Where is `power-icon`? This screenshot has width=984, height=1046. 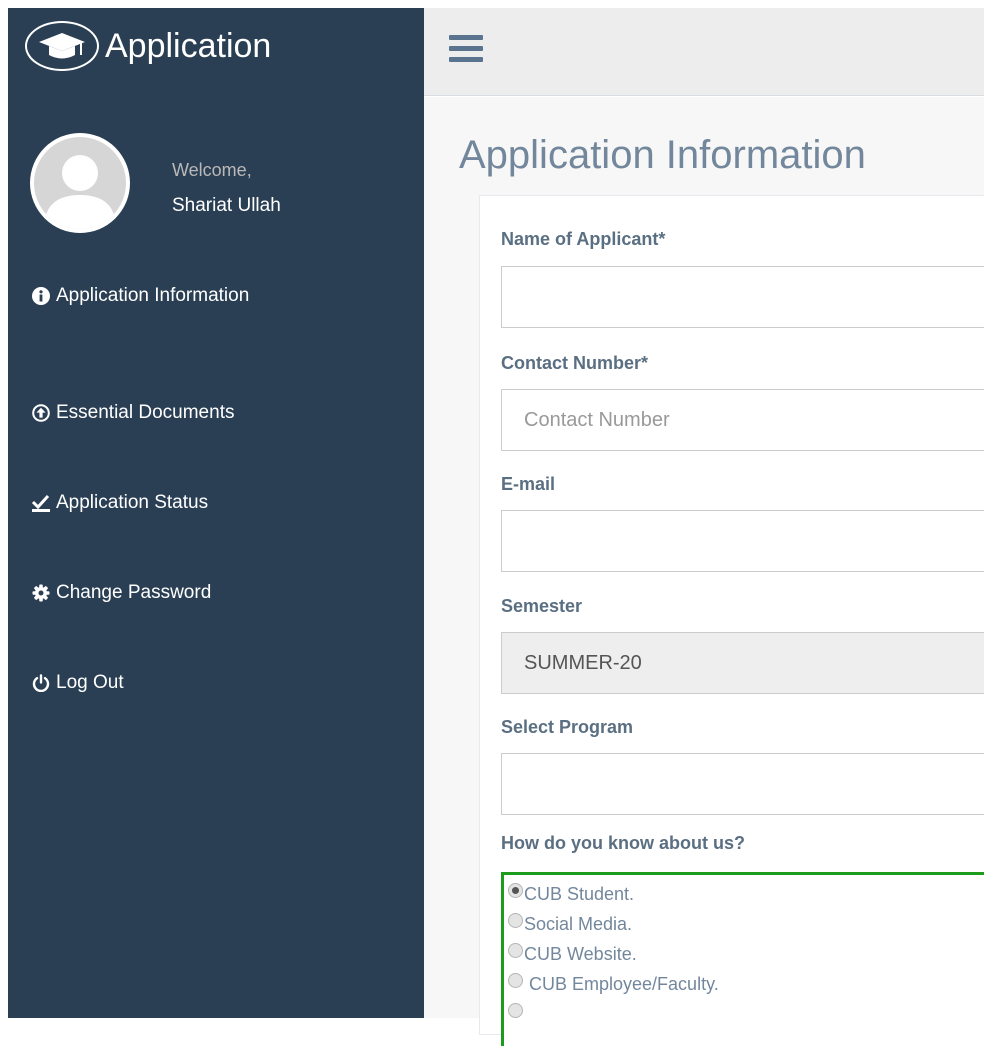
power-icon is located at coordinates (41, 683).